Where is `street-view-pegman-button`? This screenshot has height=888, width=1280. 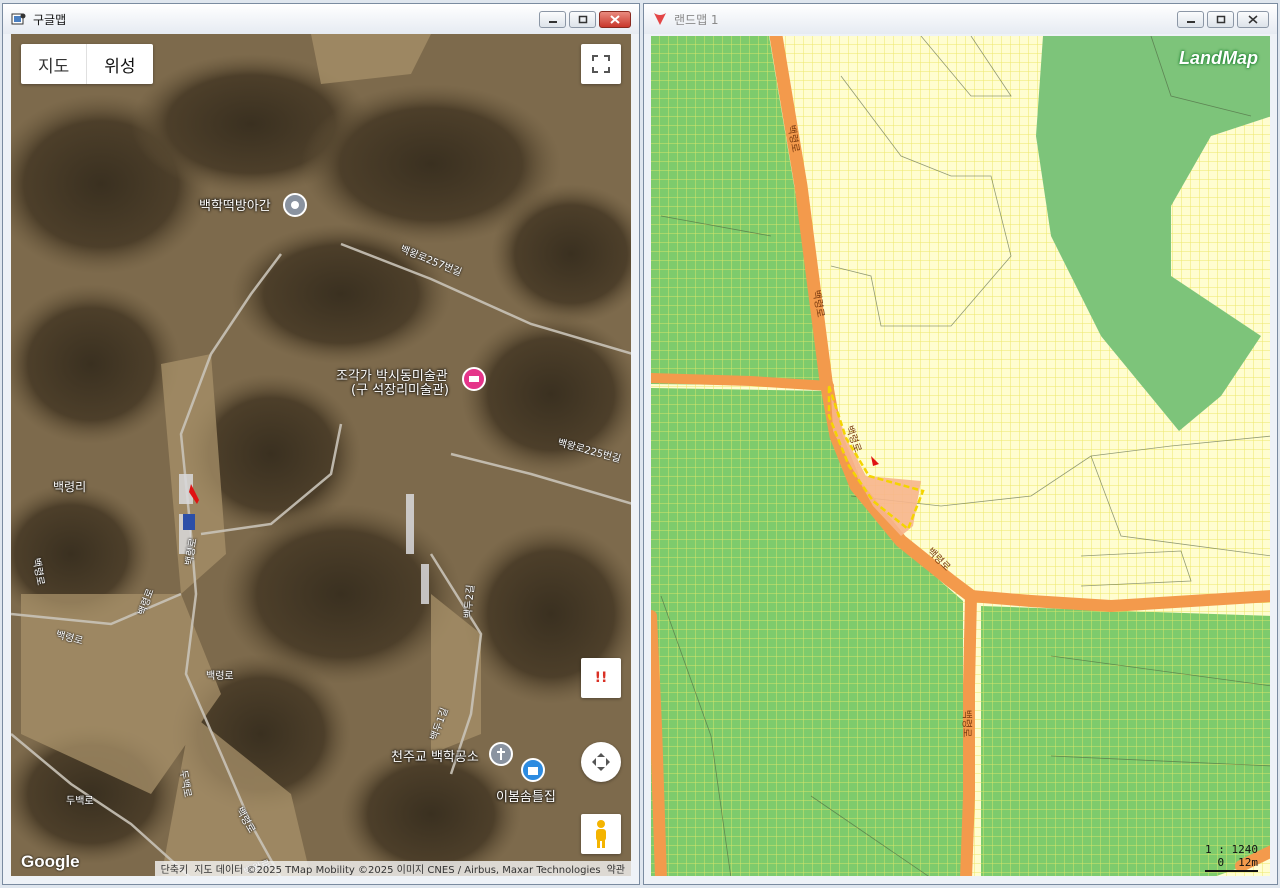 street-view-pegman-button is located at coordinates (601, 834).